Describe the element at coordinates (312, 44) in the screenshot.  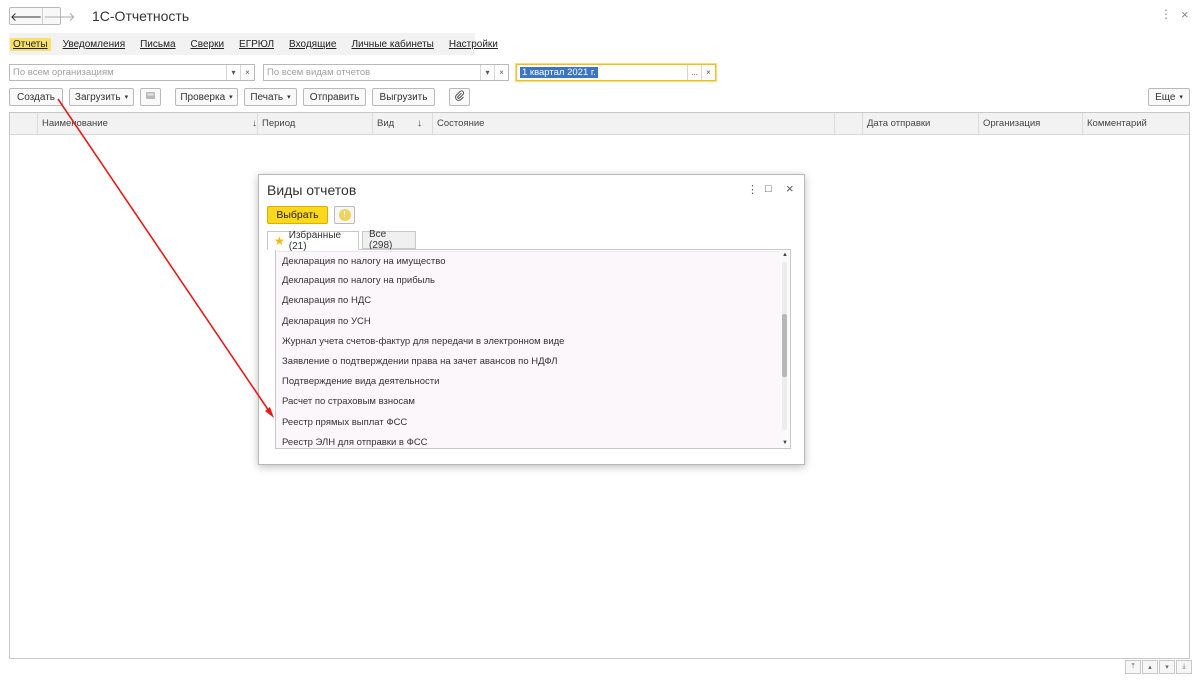
I see `tab-incoming: Входящие` at that location.